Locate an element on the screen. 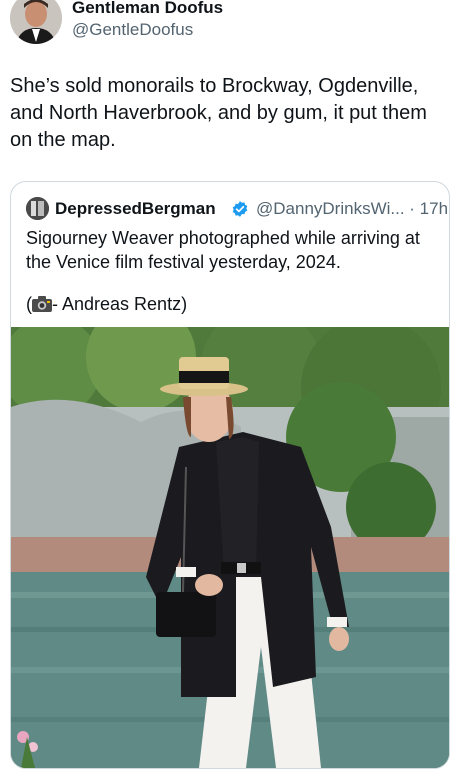 Image resolution: width=460 pixels, height=772 pixels. author-name: Gentleman Doofus is located at coordinates (147, 9).